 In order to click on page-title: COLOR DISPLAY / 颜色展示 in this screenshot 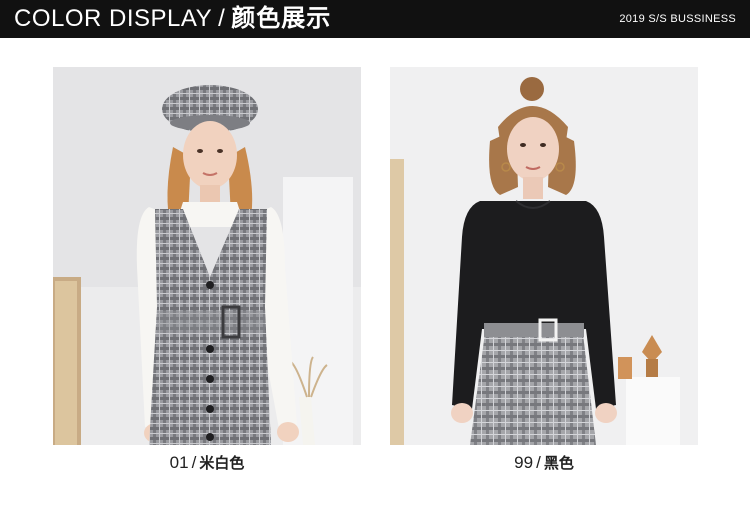, I will do `click(172, 19)`.